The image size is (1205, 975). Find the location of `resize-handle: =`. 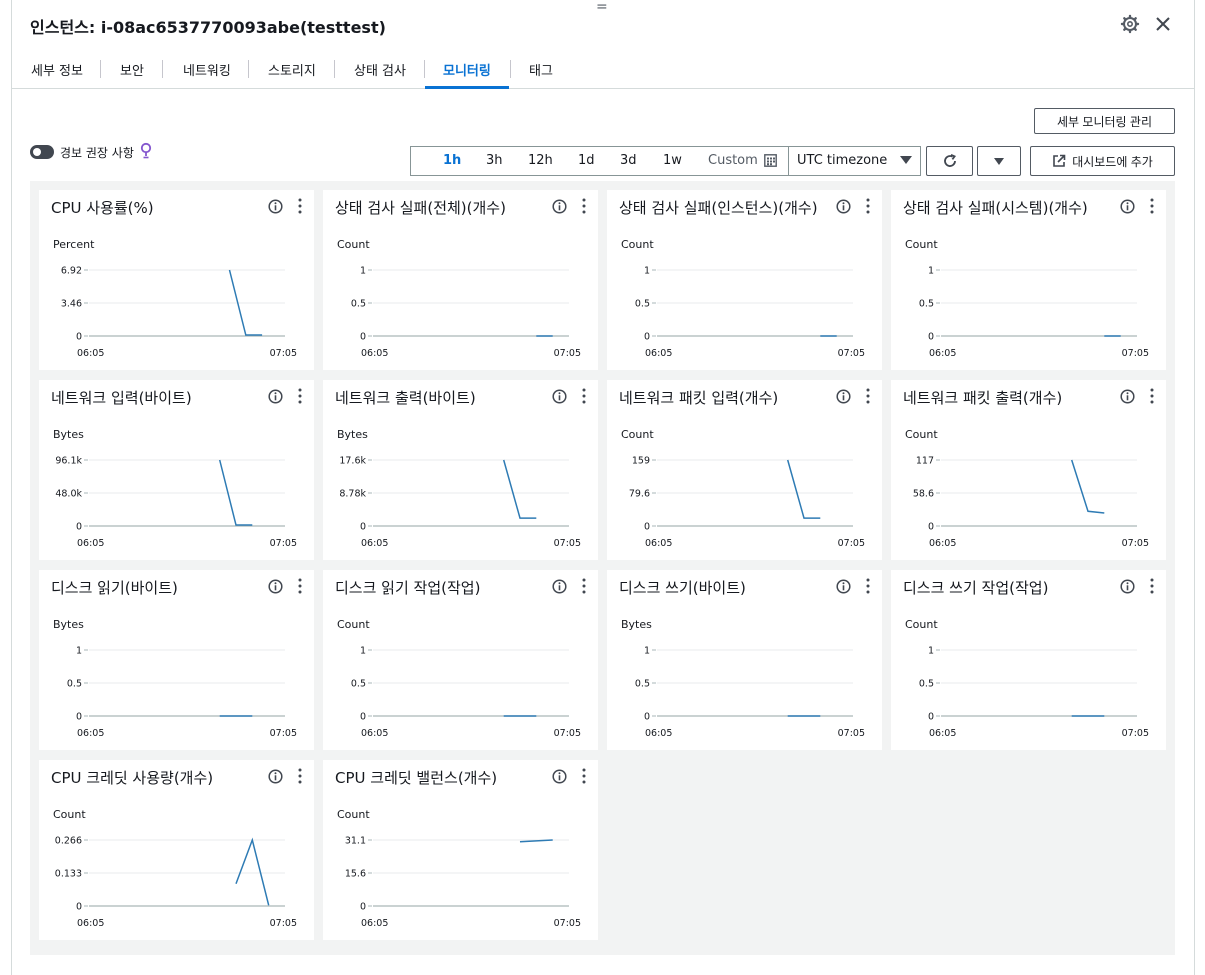

resize-handle: = is located at coordinates (602, 7).